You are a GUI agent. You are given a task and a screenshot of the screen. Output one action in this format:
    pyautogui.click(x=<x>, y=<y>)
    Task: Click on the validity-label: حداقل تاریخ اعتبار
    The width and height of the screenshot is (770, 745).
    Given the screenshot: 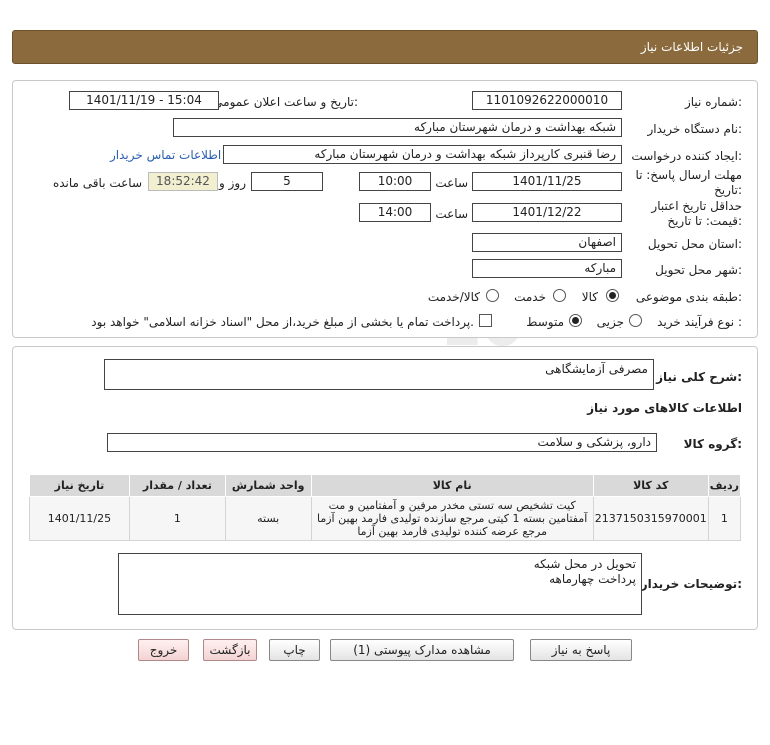 What is the action you would take?
    pyautogui.click(x=696, y=206)
    